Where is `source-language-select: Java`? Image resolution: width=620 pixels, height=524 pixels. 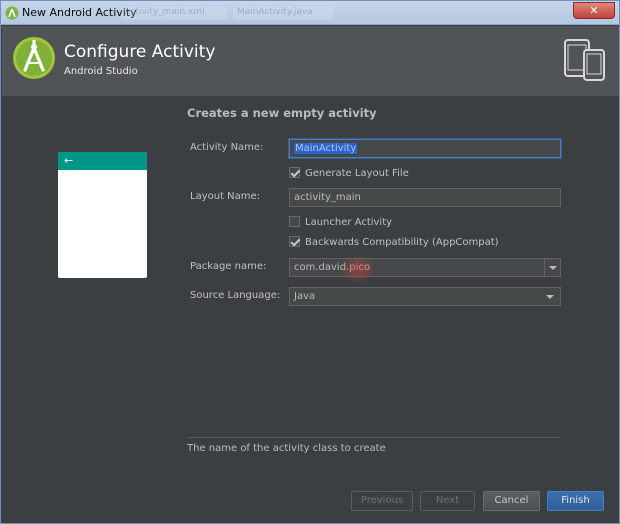
source-language-select: Java is located at coordinates (425, 296).